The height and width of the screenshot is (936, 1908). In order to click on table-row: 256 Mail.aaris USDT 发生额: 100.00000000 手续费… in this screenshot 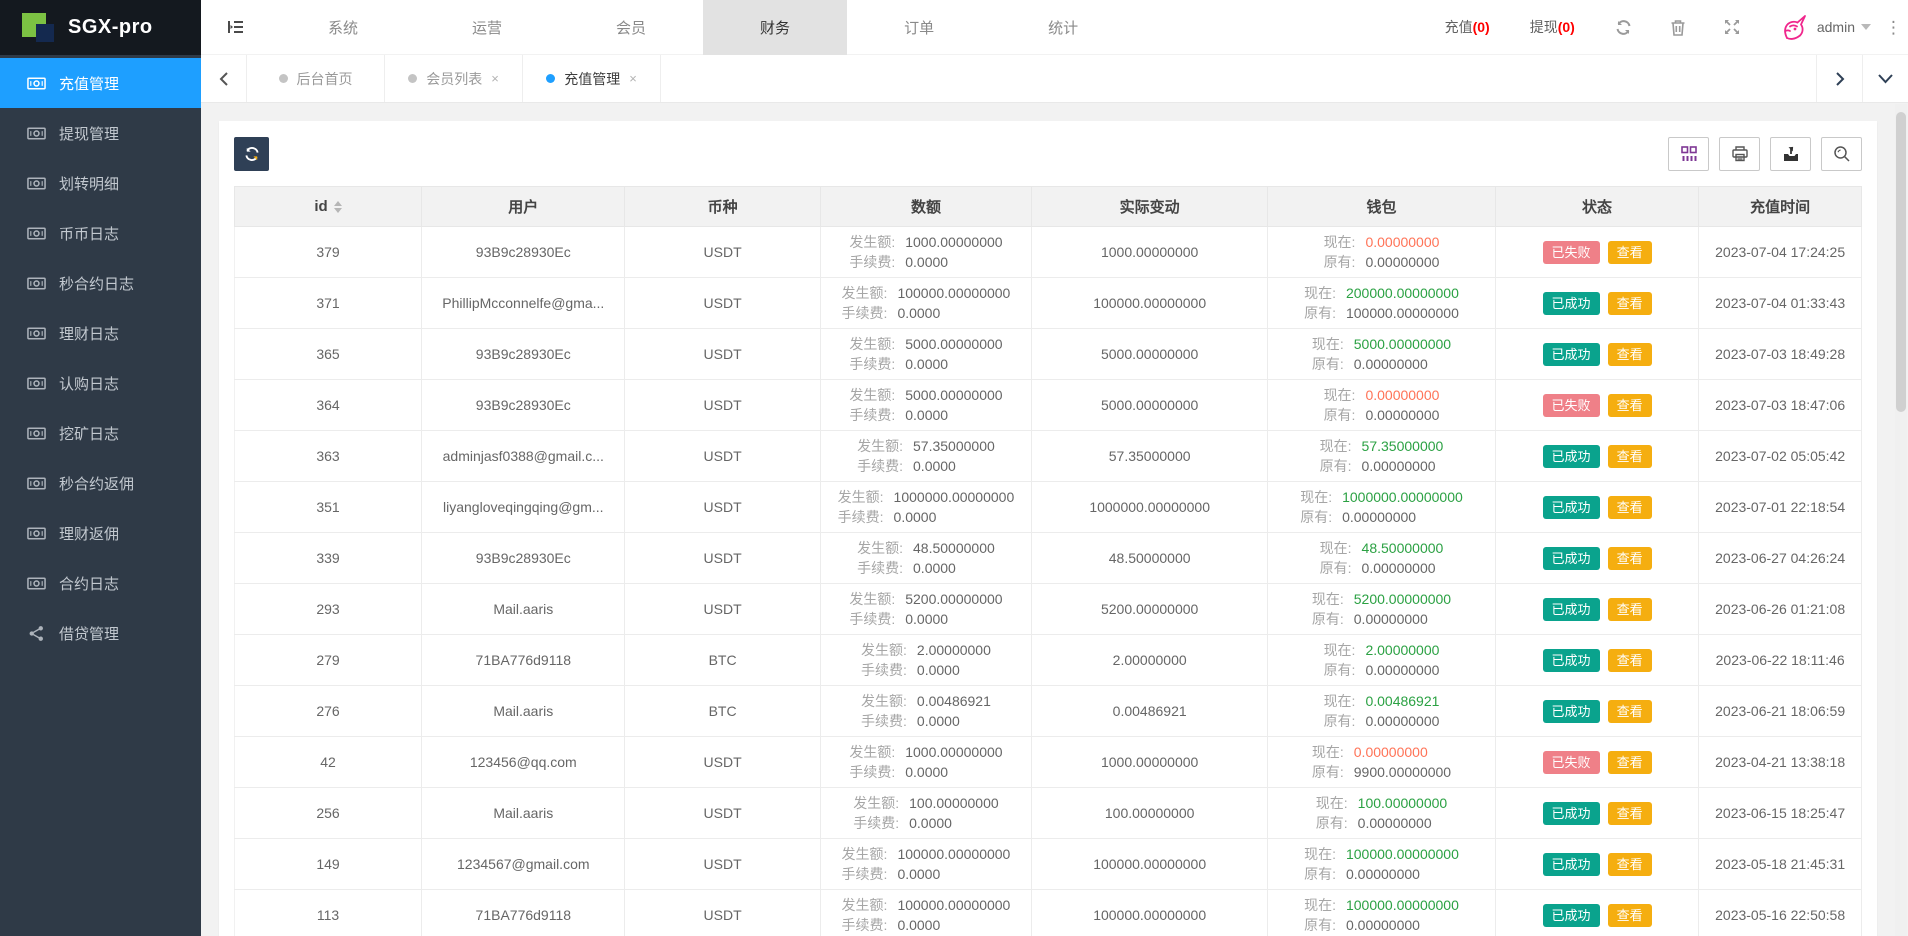, I will do `click(1047, 813)`.